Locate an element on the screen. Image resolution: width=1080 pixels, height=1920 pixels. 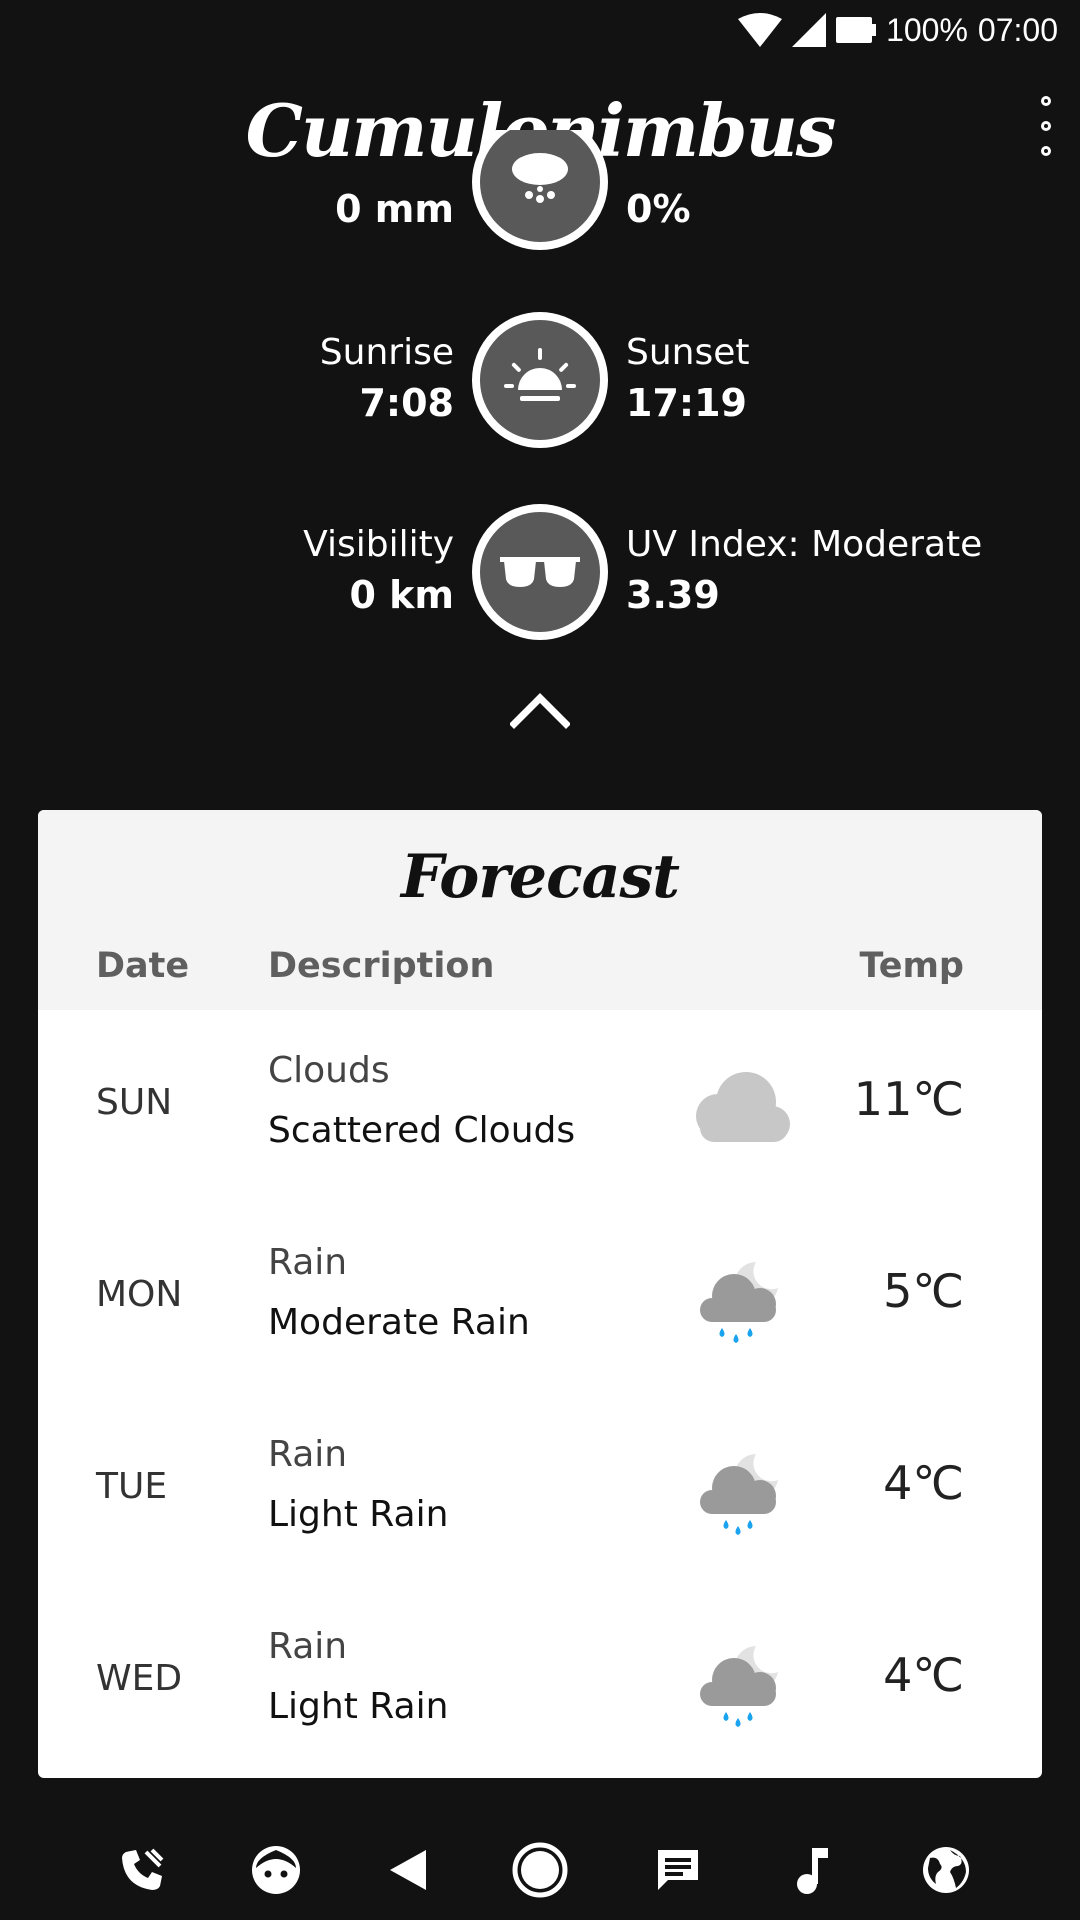
face-icon is located at coordinates (276, 1870).